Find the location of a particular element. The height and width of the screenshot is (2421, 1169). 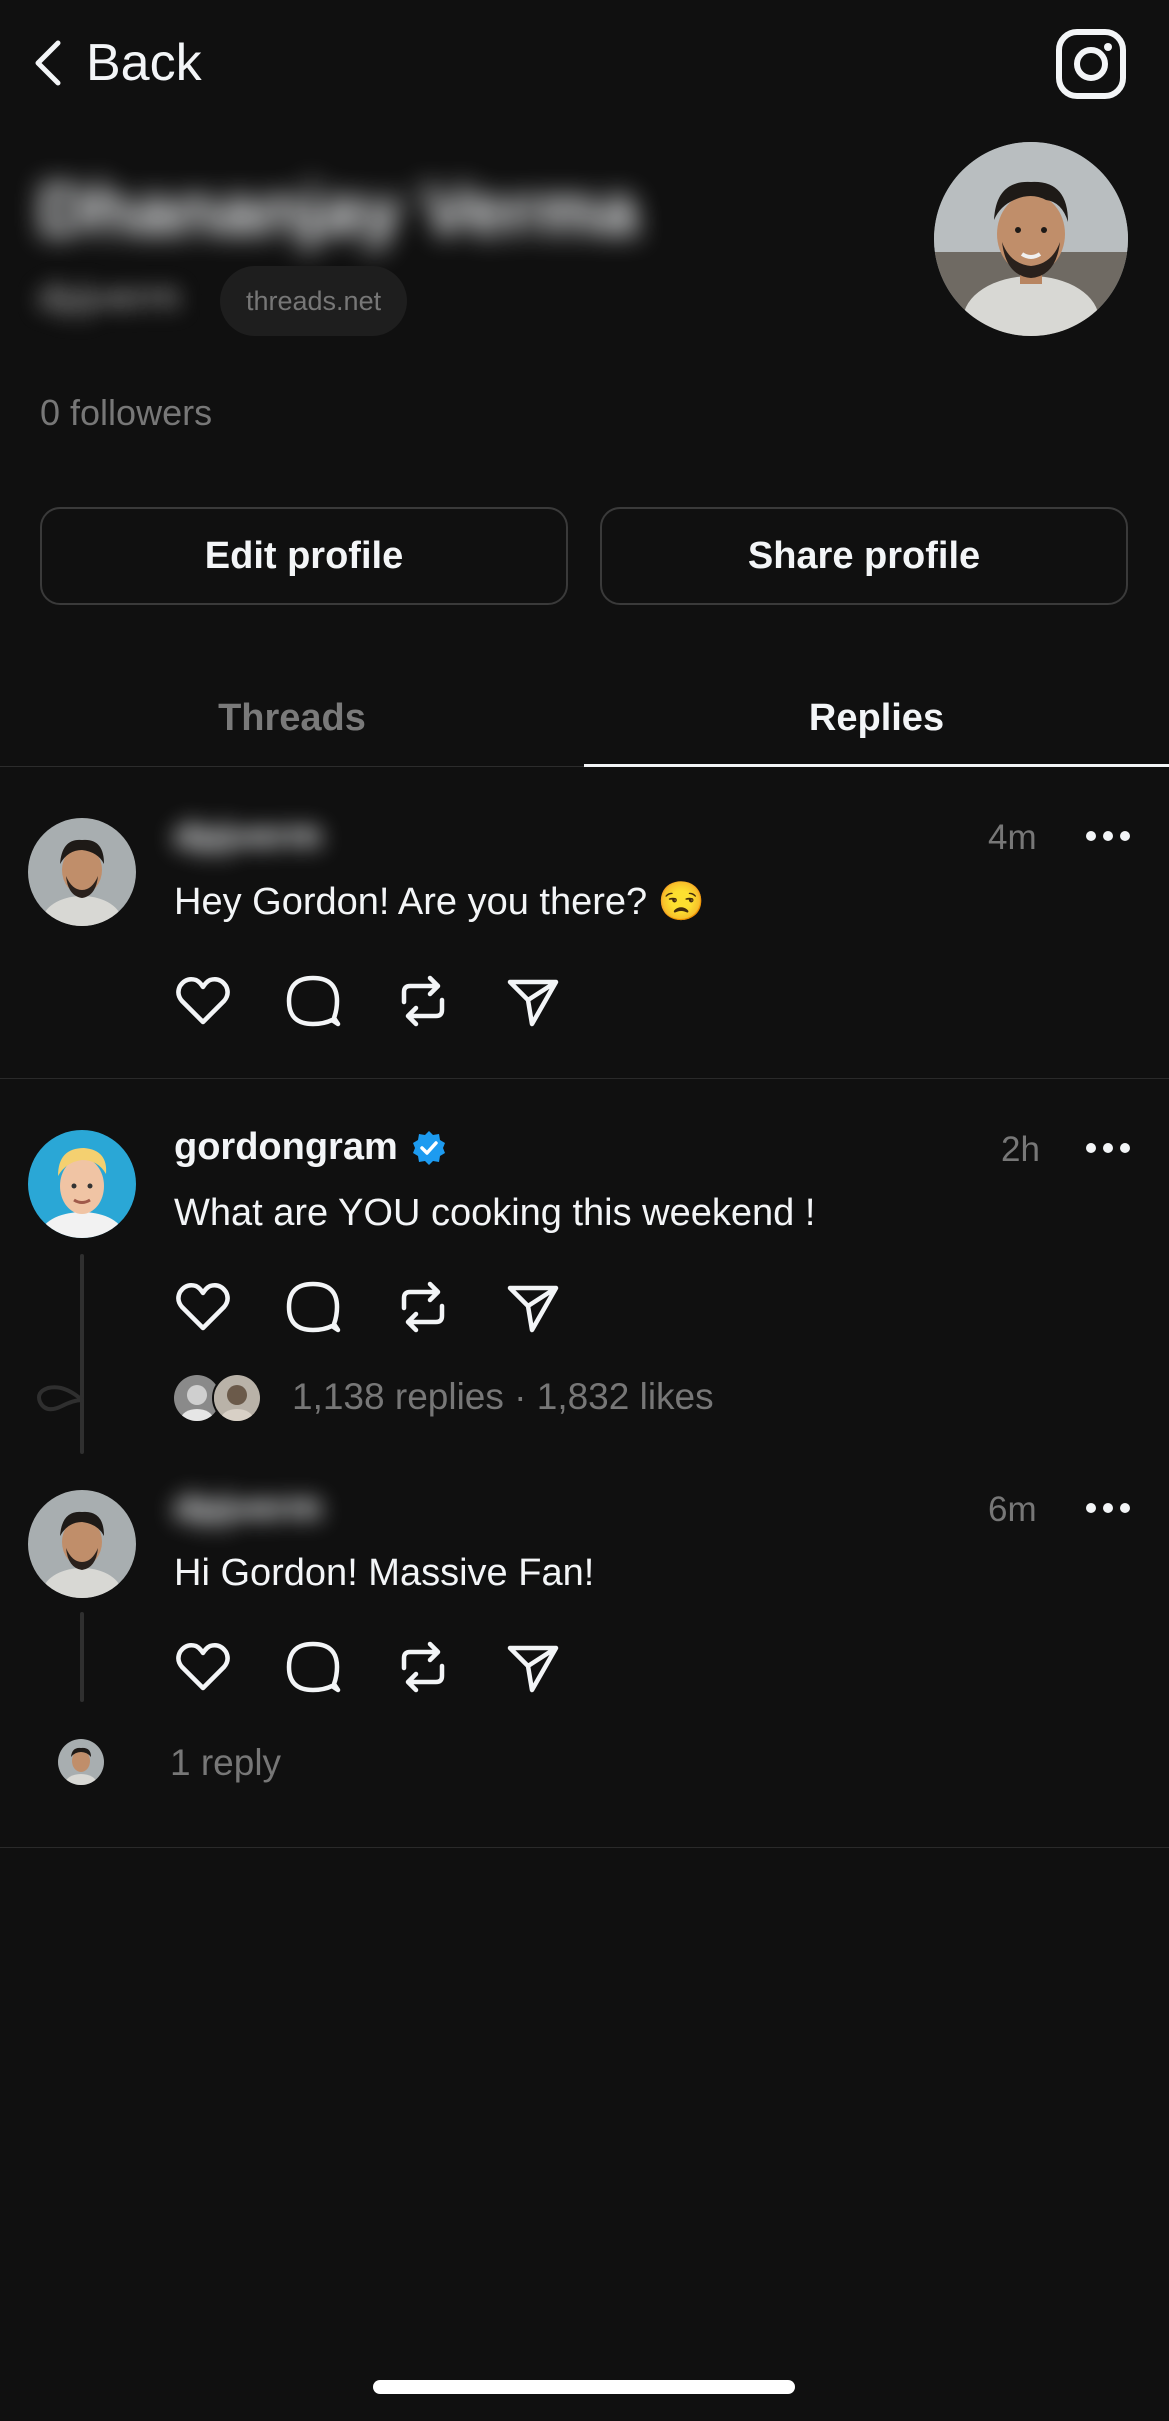

edit-profile-button: Edit profile is located at coordinates (304, 556).